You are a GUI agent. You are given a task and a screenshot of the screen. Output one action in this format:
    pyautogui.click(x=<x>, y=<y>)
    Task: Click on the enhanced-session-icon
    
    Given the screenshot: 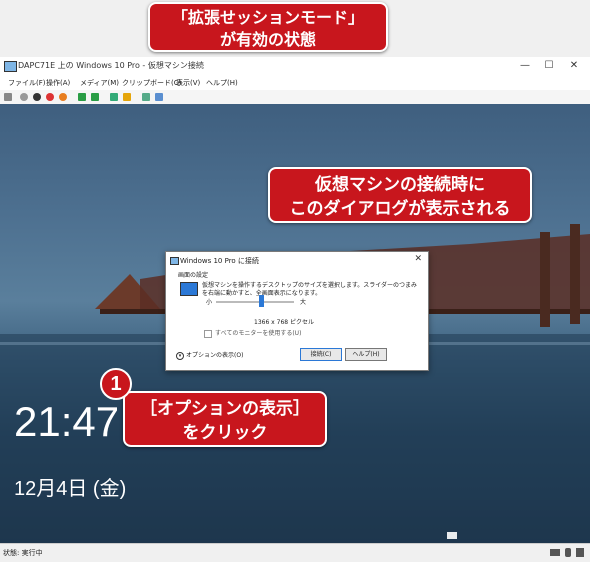 What is the action you would take?
    pyautogui.click(x=146, y=97)
    